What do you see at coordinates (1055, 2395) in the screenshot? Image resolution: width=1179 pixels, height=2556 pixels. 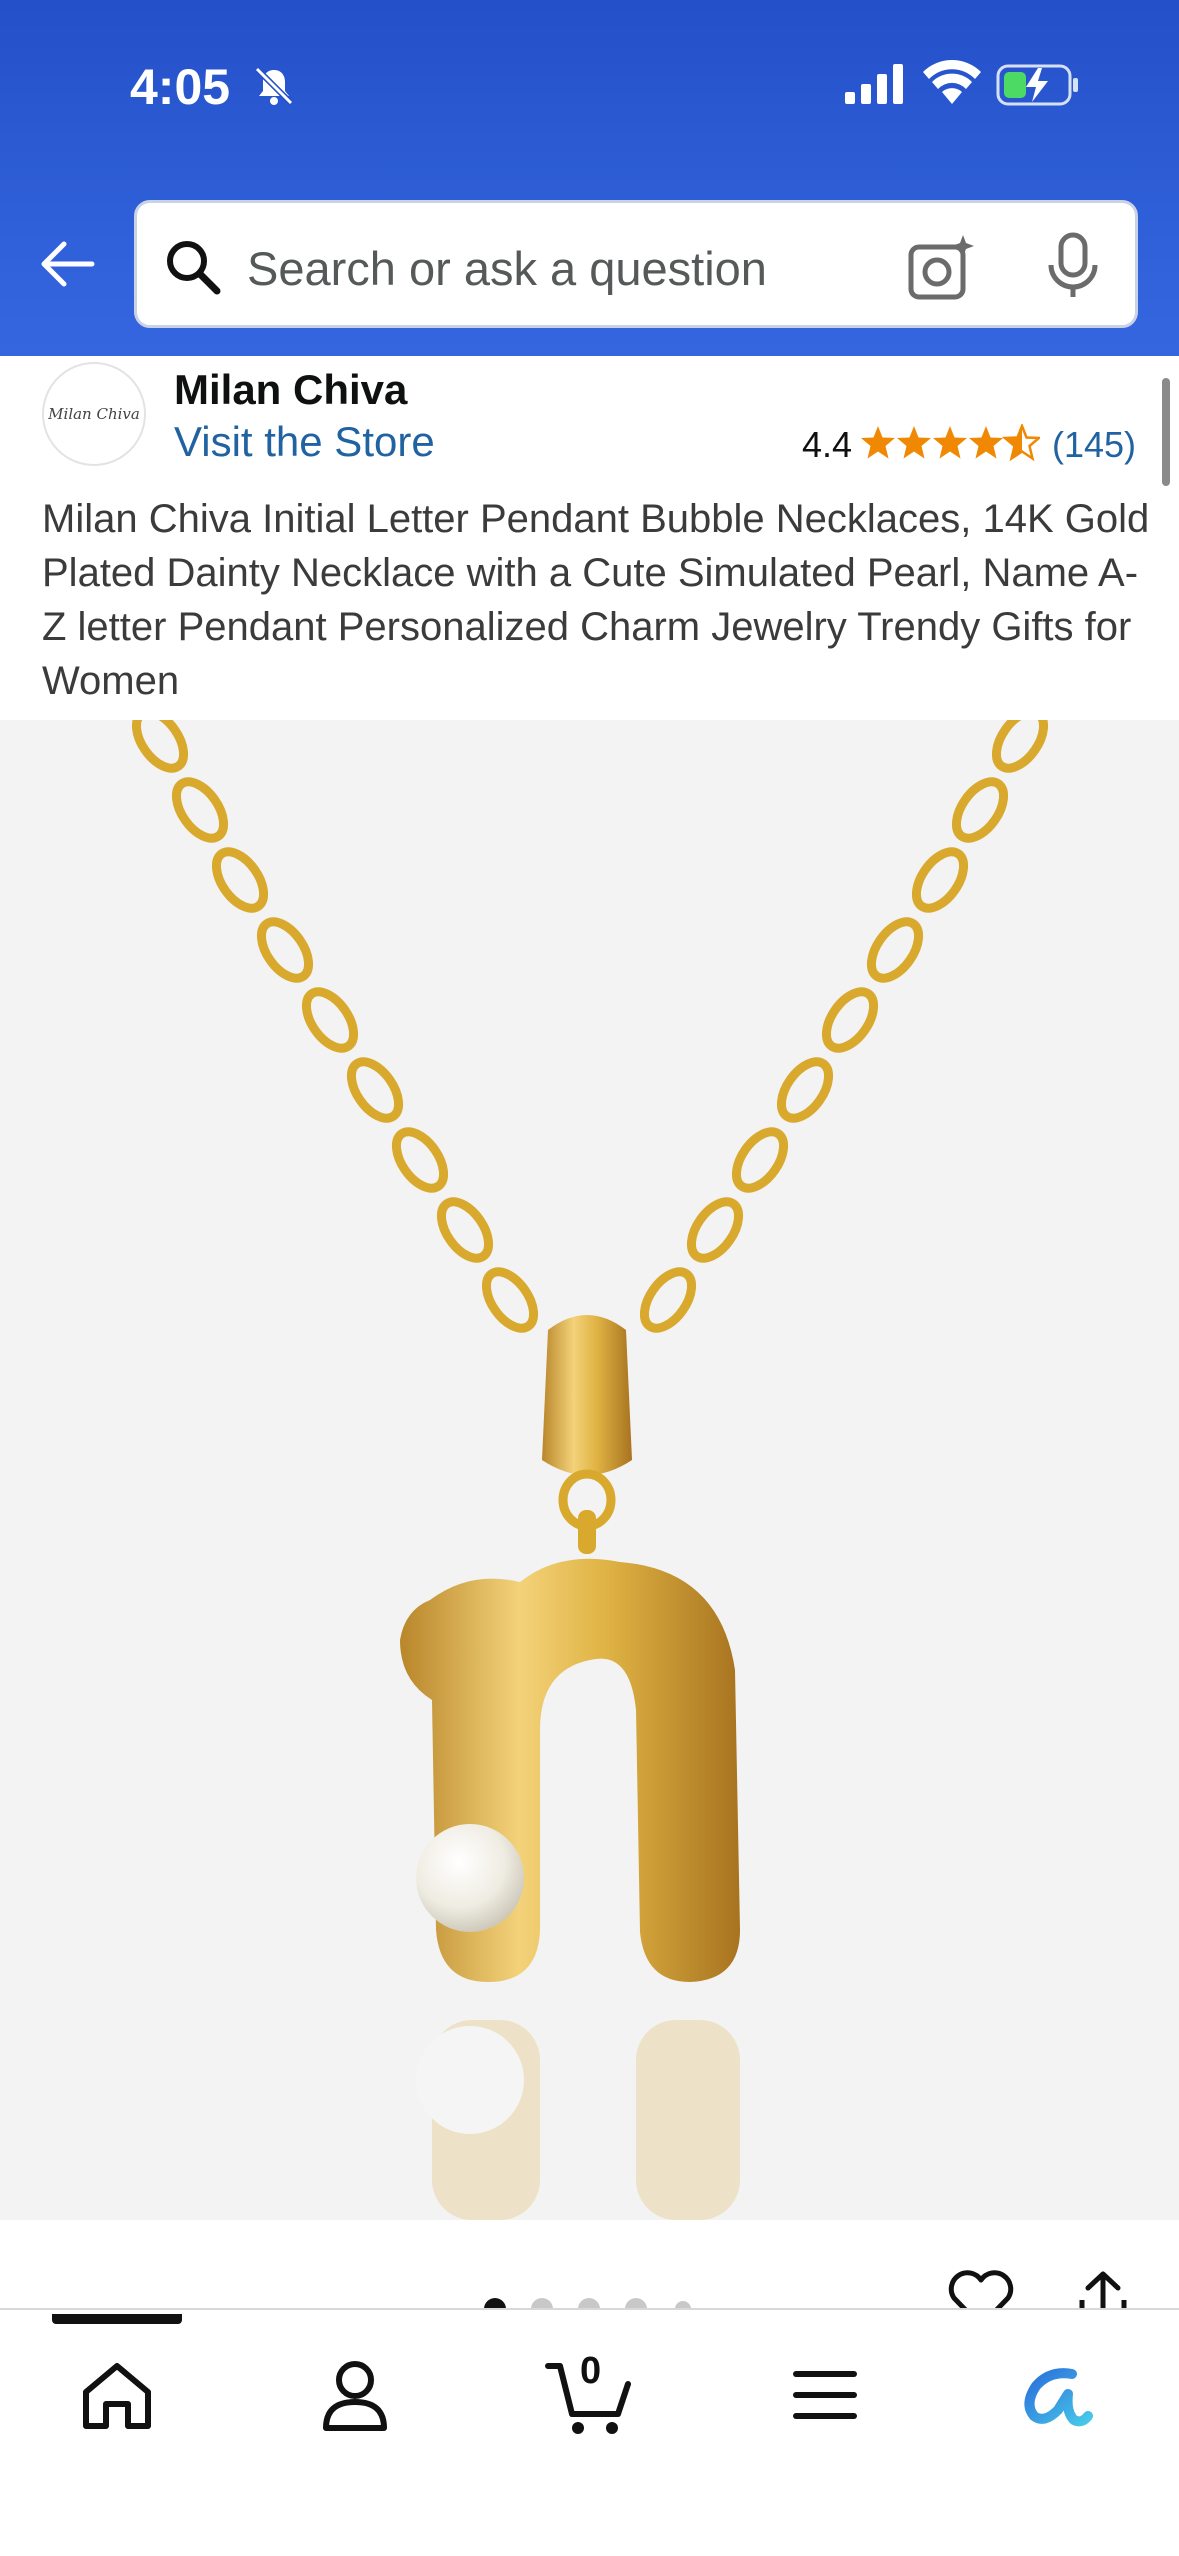 I see `rufus-assistant-icon` at bounding box center [1055, 2395].